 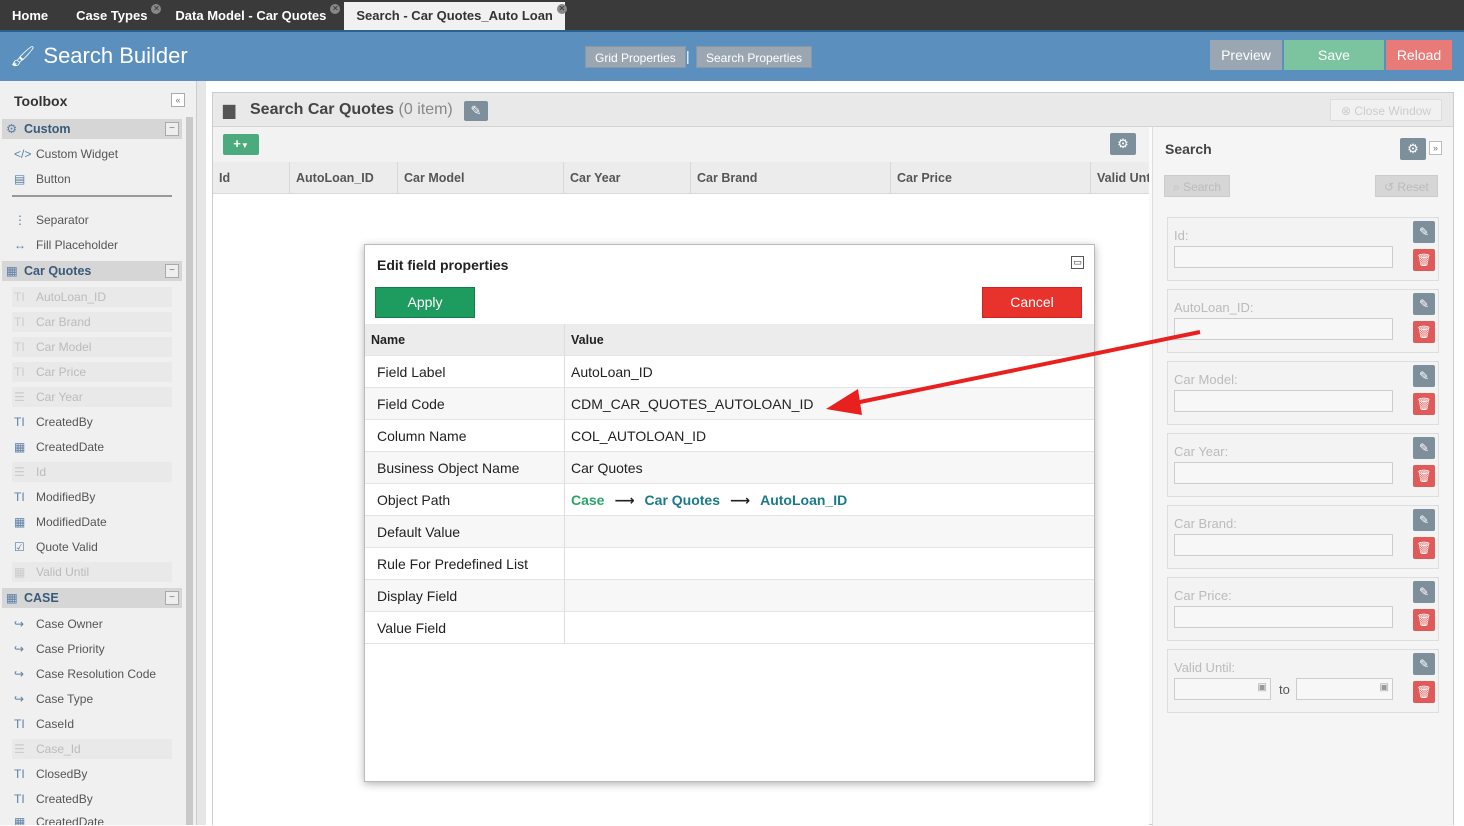 What do you see at coordinates (729, 500) in the screenshot?
I see `table-row: Object Path Case ⟶ Car Quotes ⟶ AutoLoan_ID` at bounding box center [729, 500].